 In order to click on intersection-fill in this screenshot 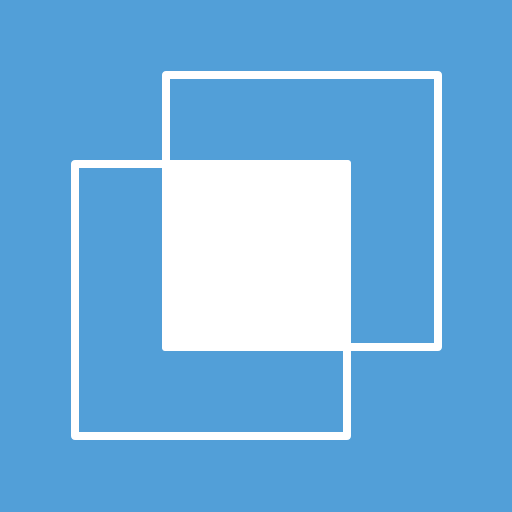, I will do `click(256, 255)`.